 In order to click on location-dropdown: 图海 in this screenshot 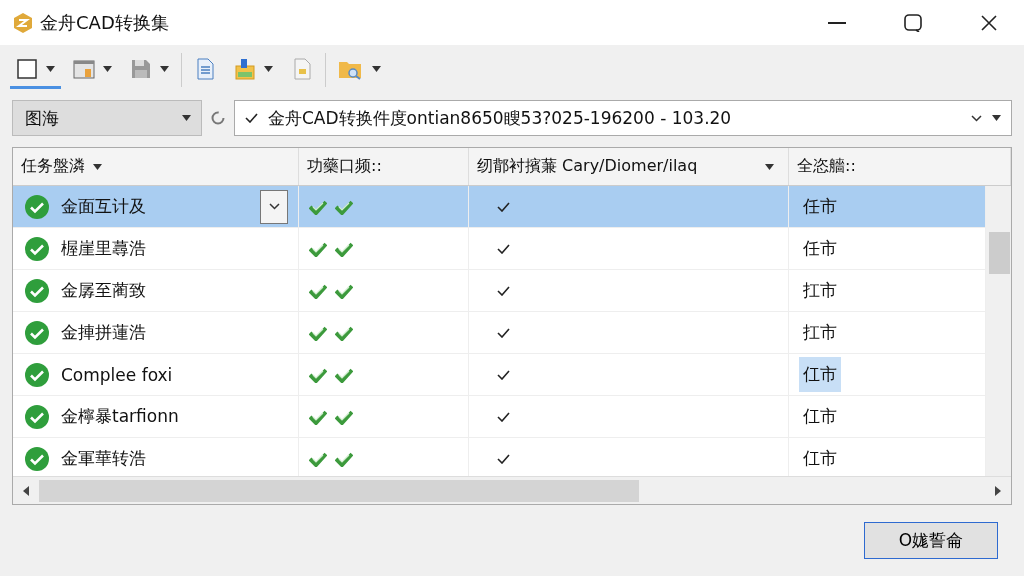, I will do `click(107, 118)`.